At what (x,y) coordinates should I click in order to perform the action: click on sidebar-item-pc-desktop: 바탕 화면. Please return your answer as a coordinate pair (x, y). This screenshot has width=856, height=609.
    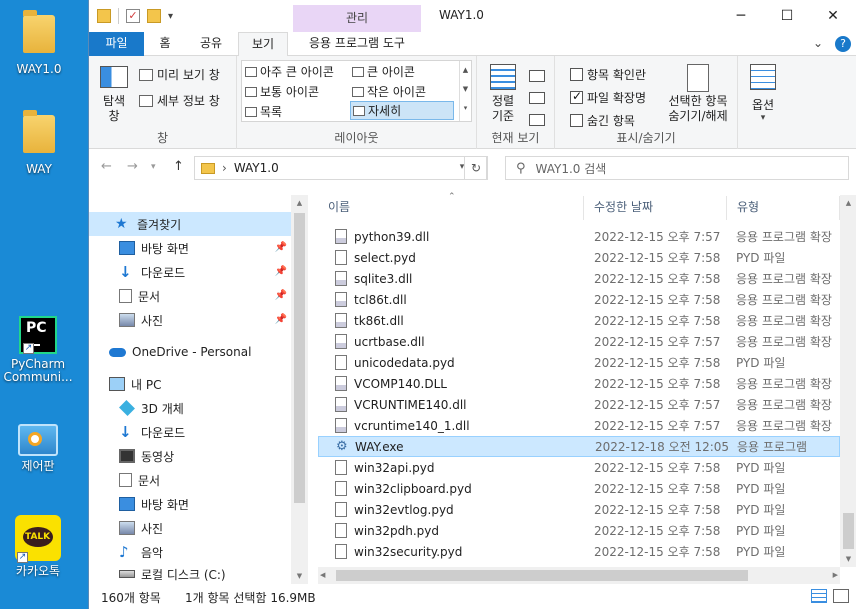
    Looking at the image, I should click on (191, 504).